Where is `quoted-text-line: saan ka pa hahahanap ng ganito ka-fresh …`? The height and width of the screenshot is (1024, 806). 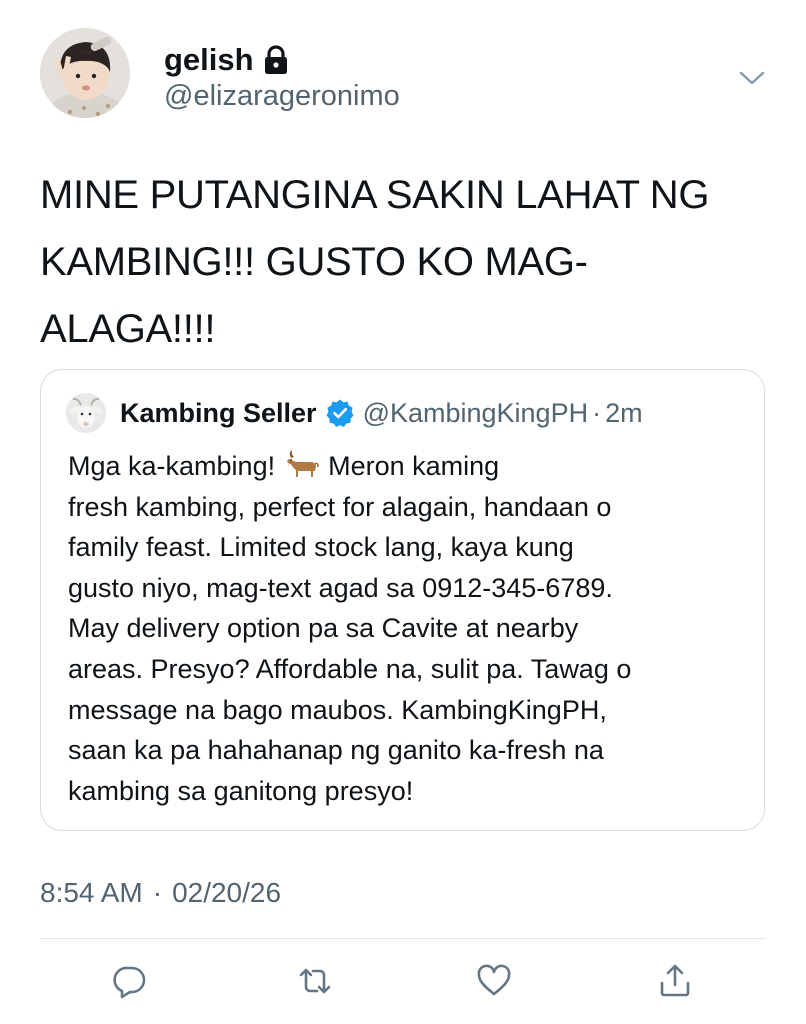 quoted-text-line: saan ka pa hahahanap ng ganito ka-fresh … is located at coordinates (336, 750).